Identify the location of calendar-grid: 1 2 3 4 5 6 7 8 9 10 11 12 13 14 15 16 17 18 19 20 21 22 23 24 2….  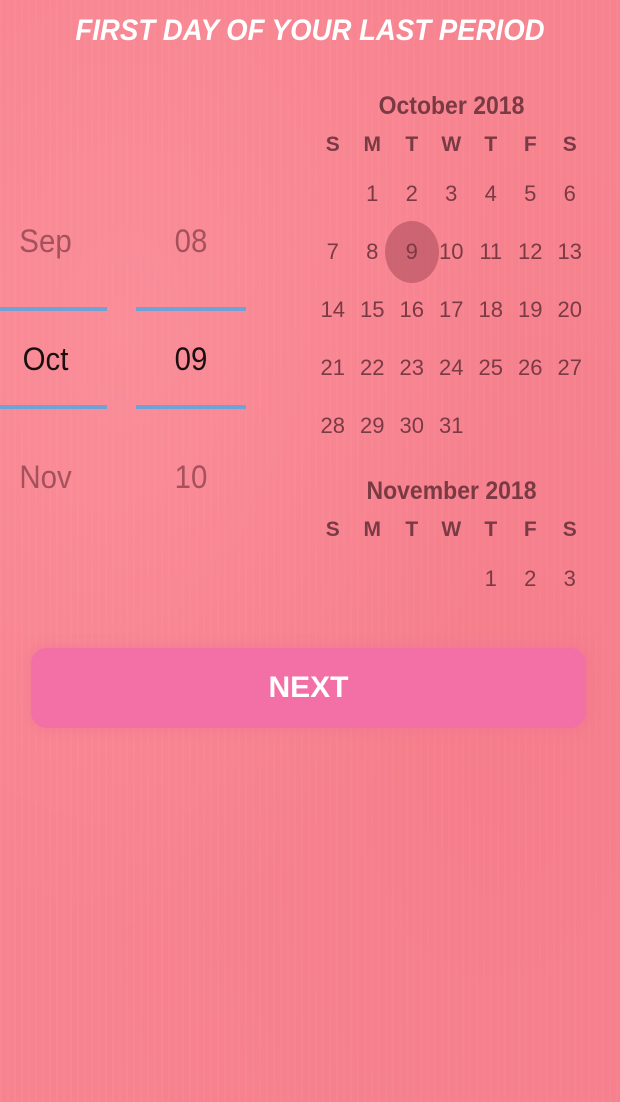
(451, 310).